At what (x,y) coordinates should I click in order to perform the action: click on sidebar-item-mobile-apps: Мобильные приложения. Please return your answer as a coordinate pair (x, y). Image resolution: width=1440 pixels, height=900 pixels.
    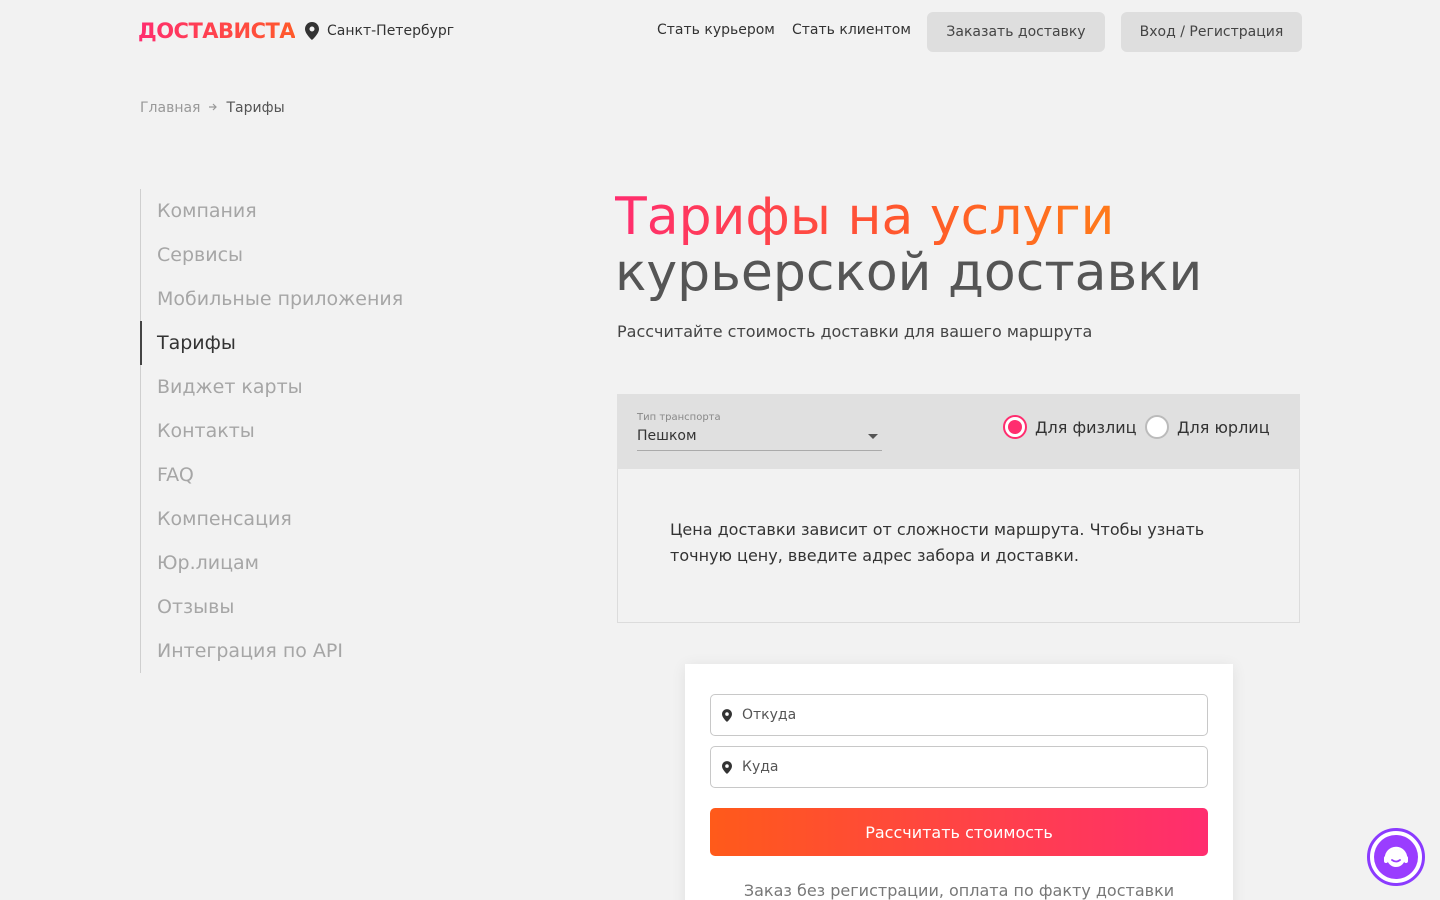
    Looking at the image, I should click on (280, 299).